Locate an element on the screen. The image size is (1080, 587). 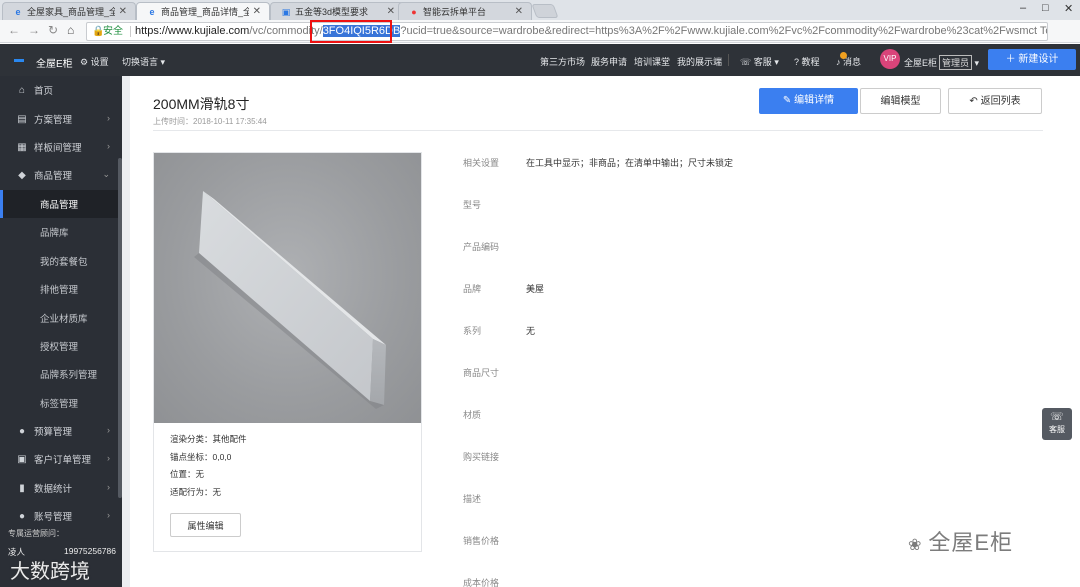
tutorial-link: ? 教程 is located at coordinates (807, 61).